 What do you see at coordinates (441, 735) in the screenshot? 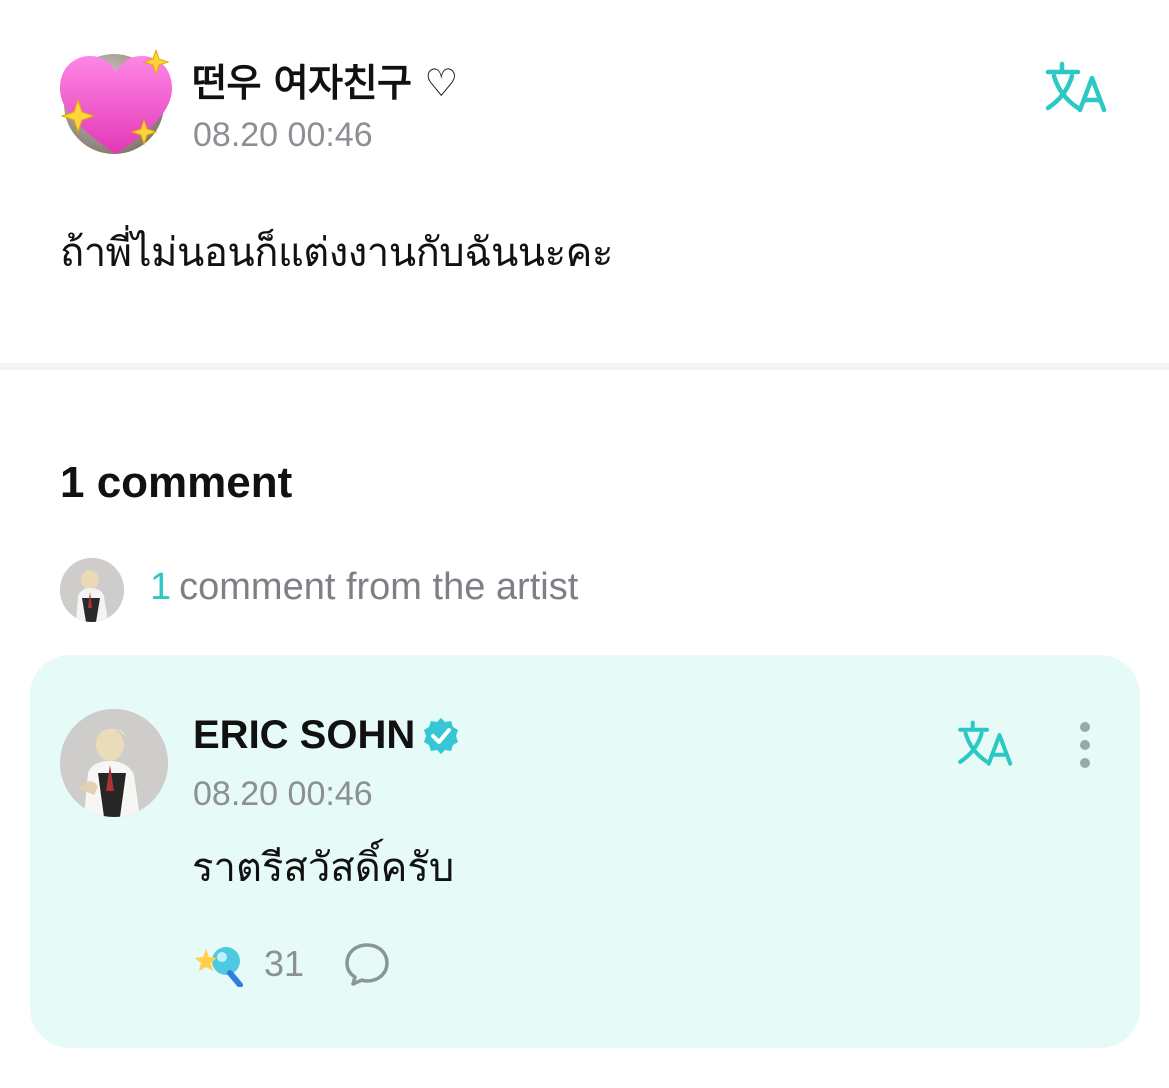
I see `verified-badge-icon` at bounding box center [441, 735].